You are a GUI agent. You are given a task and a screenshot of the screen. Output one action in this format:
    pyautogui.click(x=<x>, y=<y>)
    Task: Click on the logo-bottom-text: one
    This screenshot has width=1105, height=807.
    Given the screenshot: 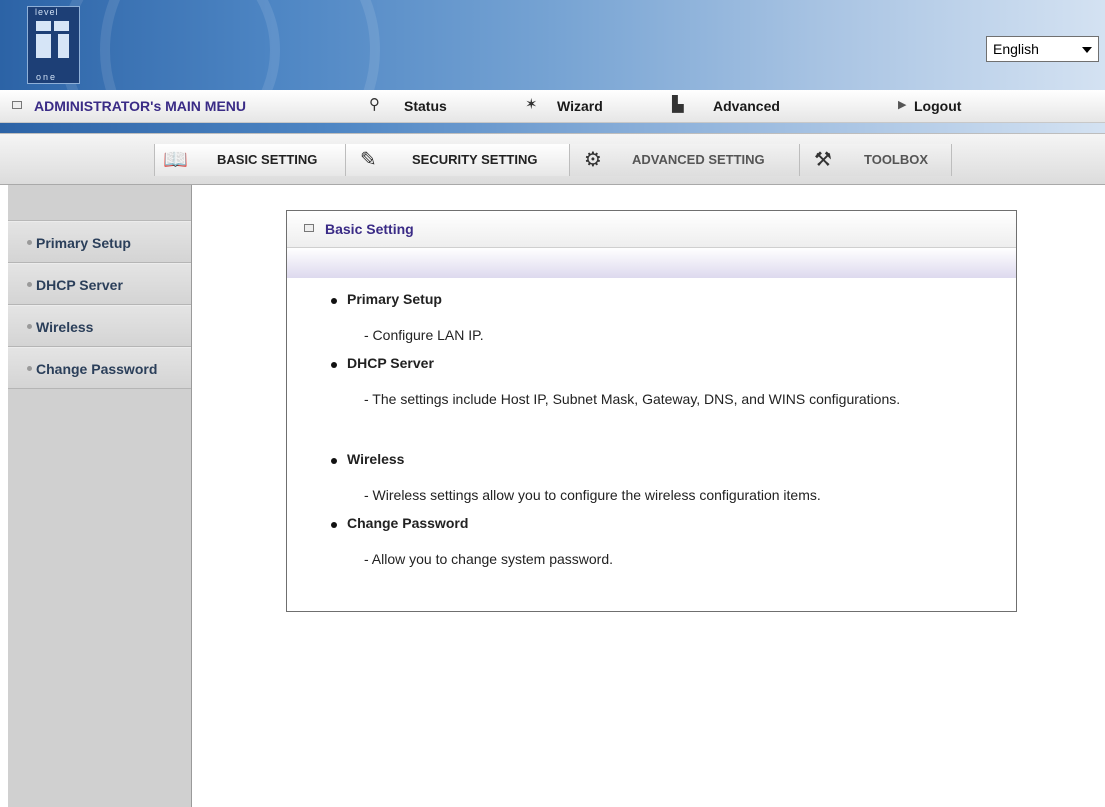 What is the action you would take?
    pyautogui.click(x=47, y=77)
    